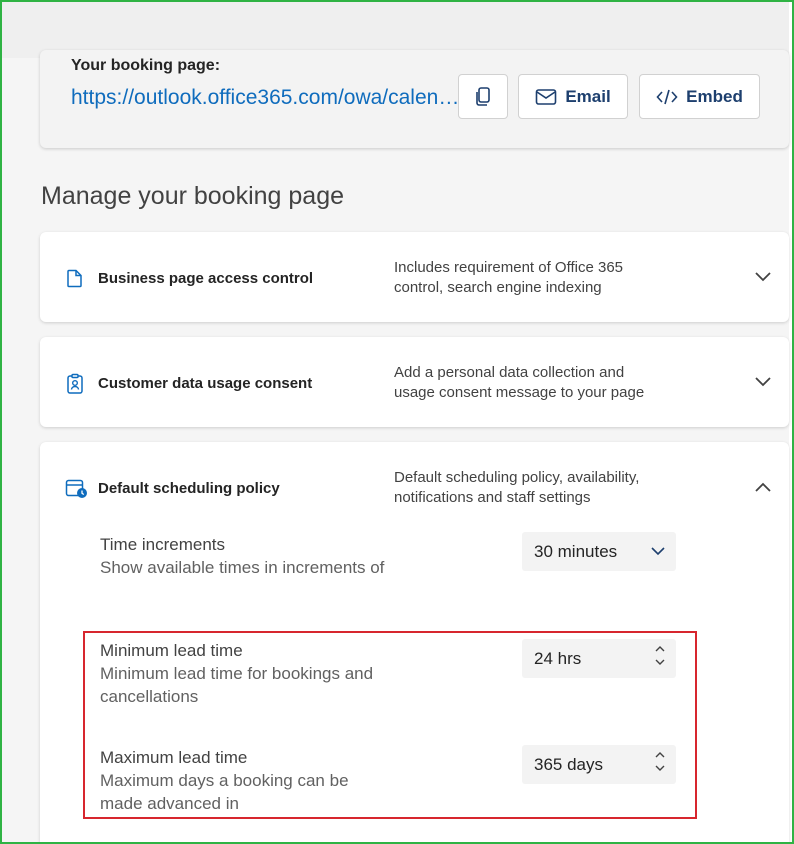 The image size is (794, 844). What do you see at coordinates (171, 650) in the screenshot?
I see `min-lead-time-label: Minimum lead time` at bounding box center [171, 650].